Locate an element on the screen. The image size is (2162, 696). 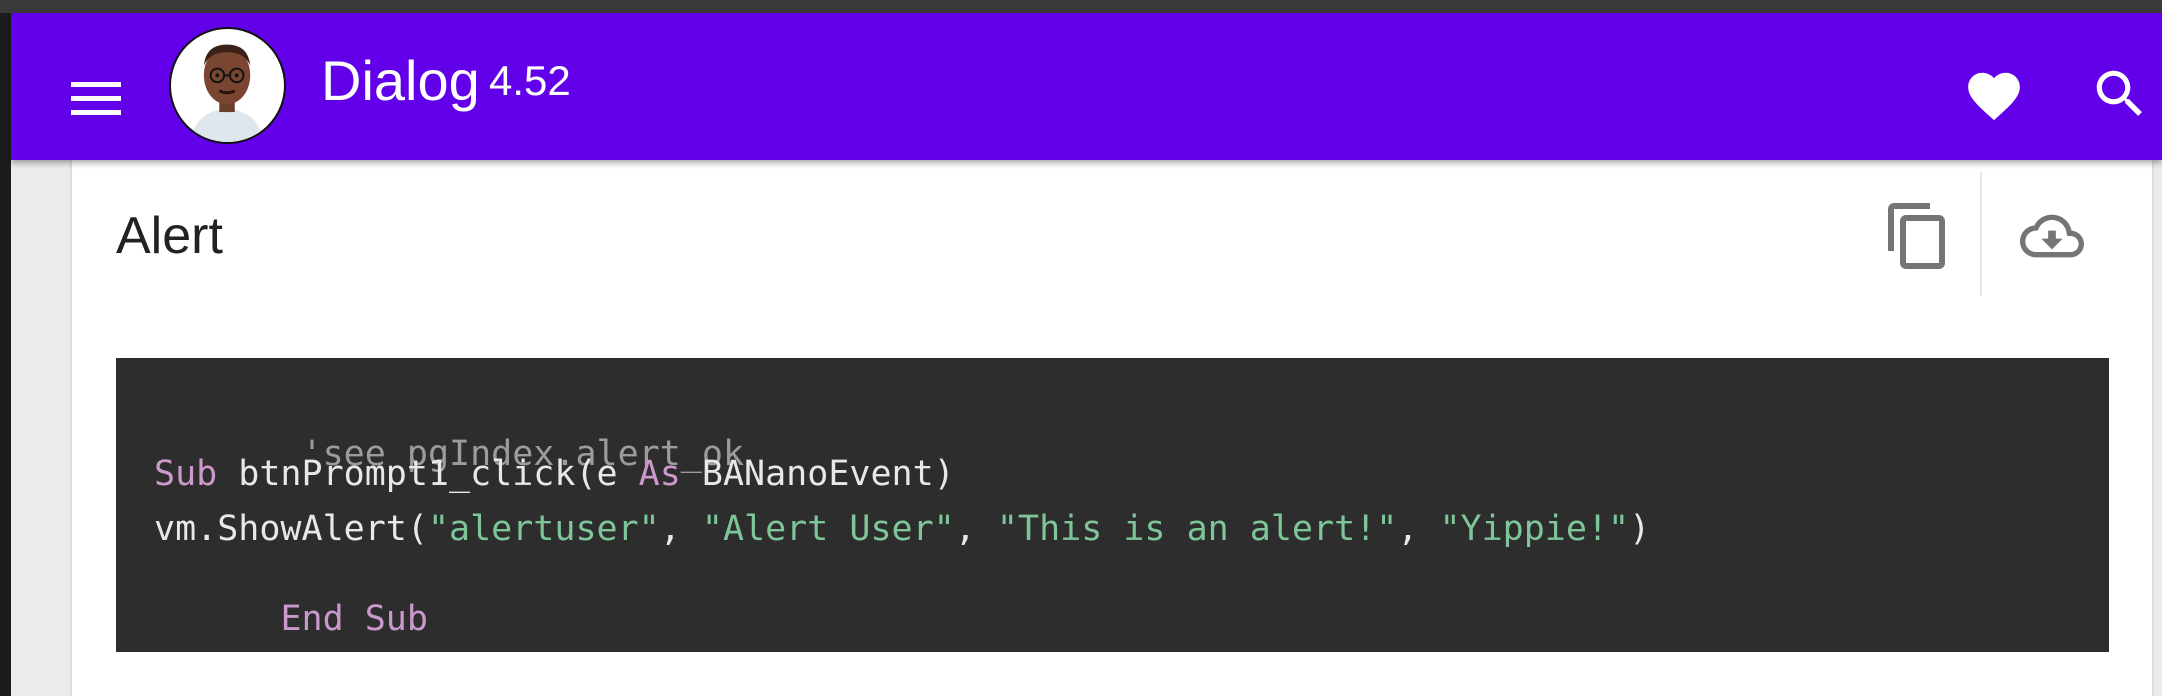
cartoon-man-avatar-icon is located at coordinates (227, 86).